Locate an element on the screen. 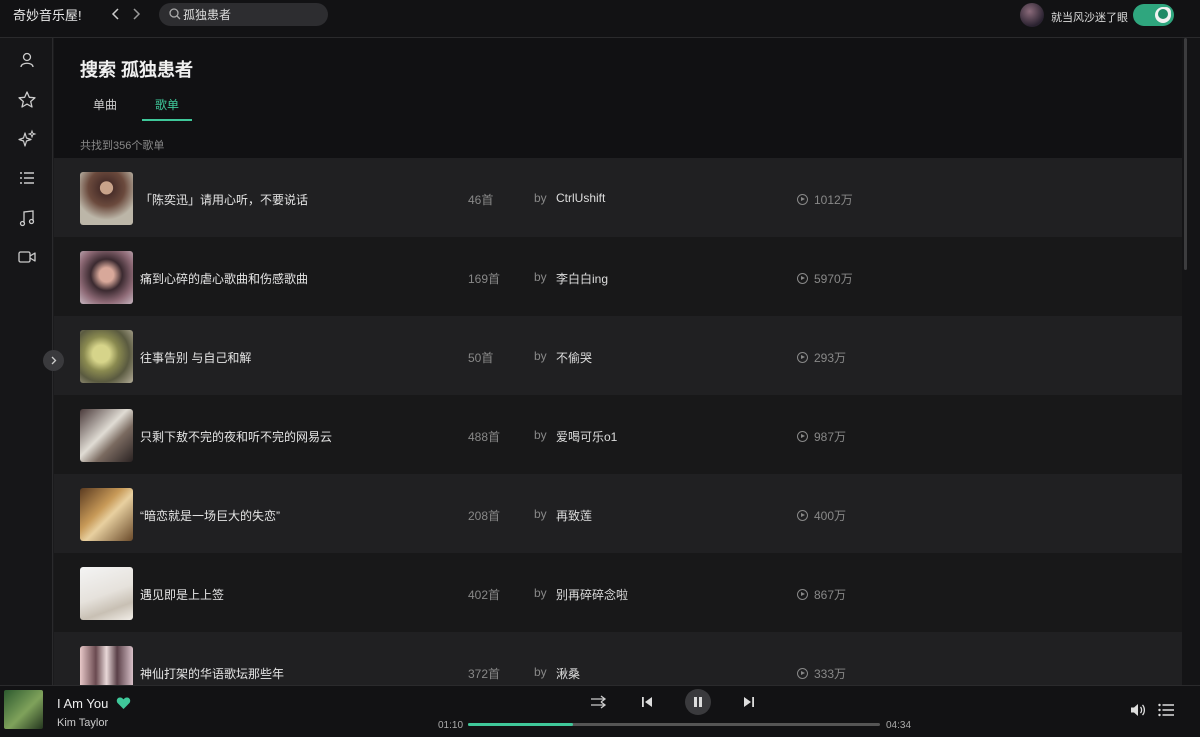  active-tab-indicator is located at coordinates (167, 120).